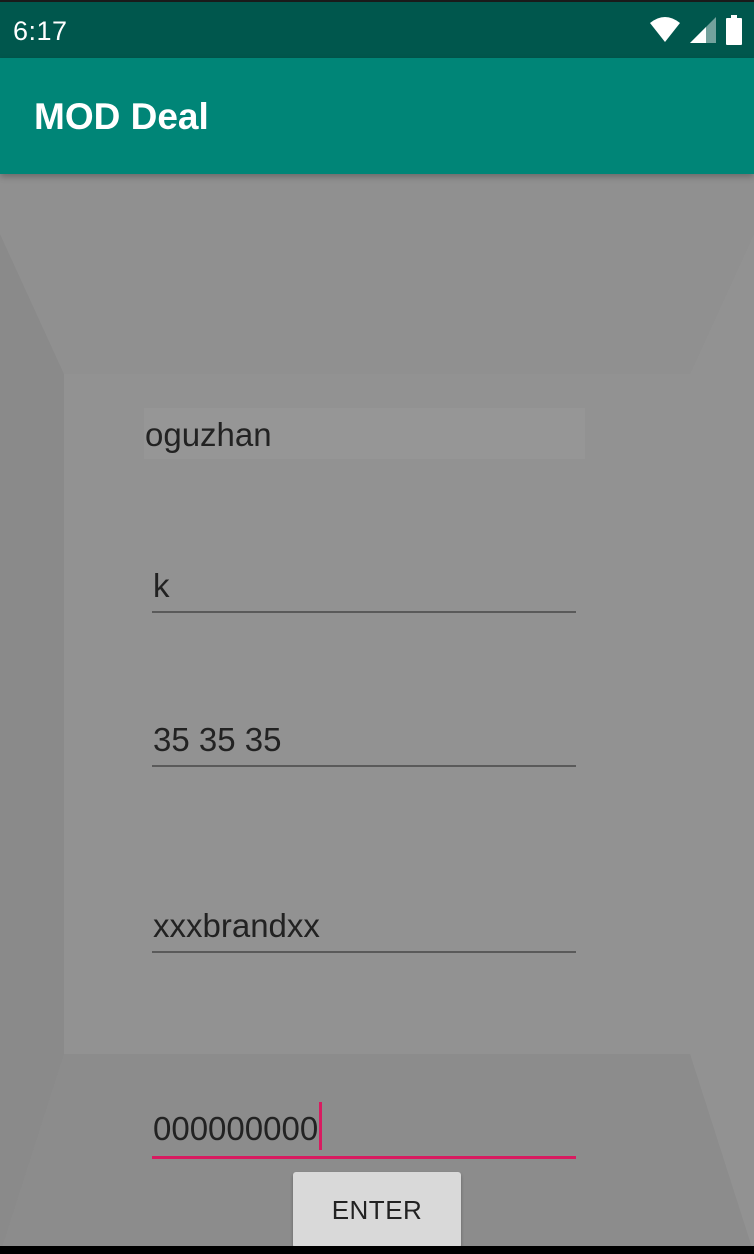  I want to click on screen-bottom-edge, so click(377, 1250).